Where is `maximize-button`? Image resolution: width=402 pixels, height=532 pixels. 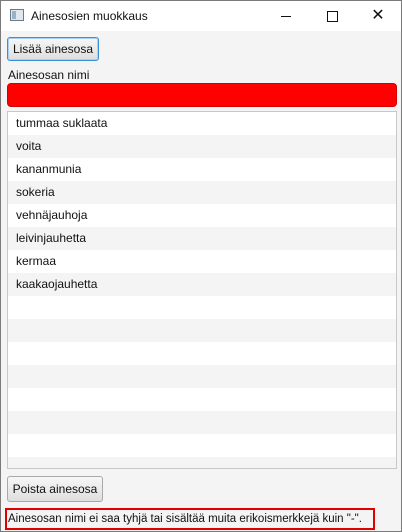 maximize-button is located at coordinates (332, 16).